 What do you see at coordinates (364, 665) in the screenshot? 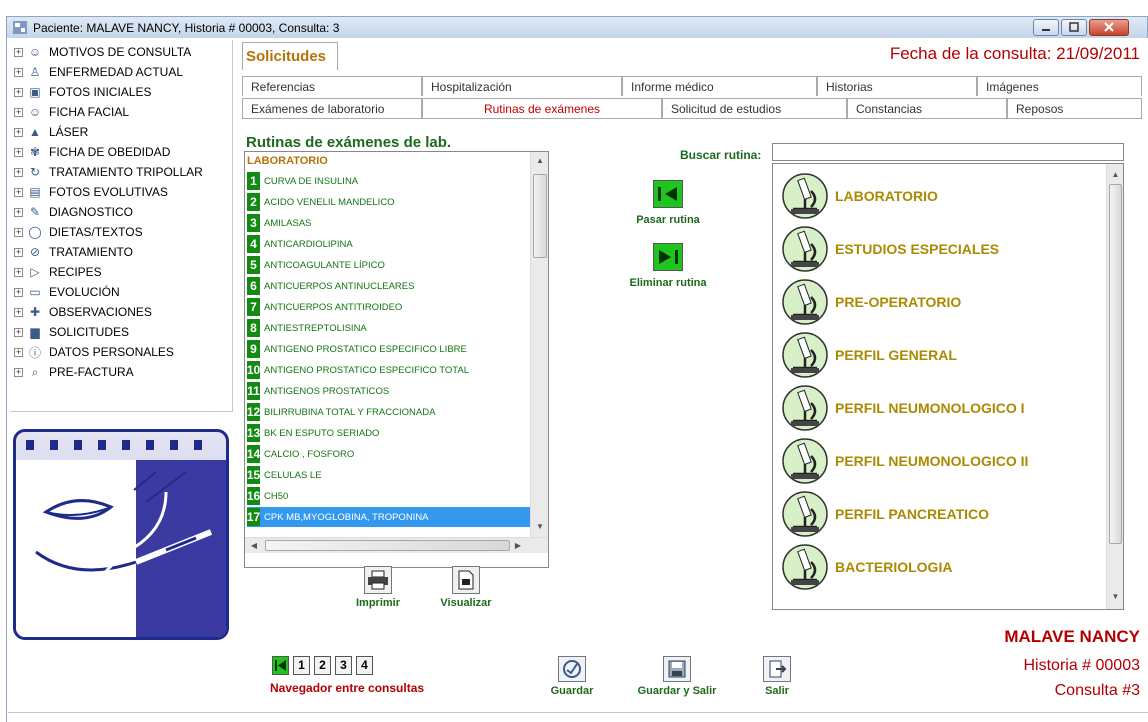
I see `nav-page-4: 4` at bounding box center [364, 665].